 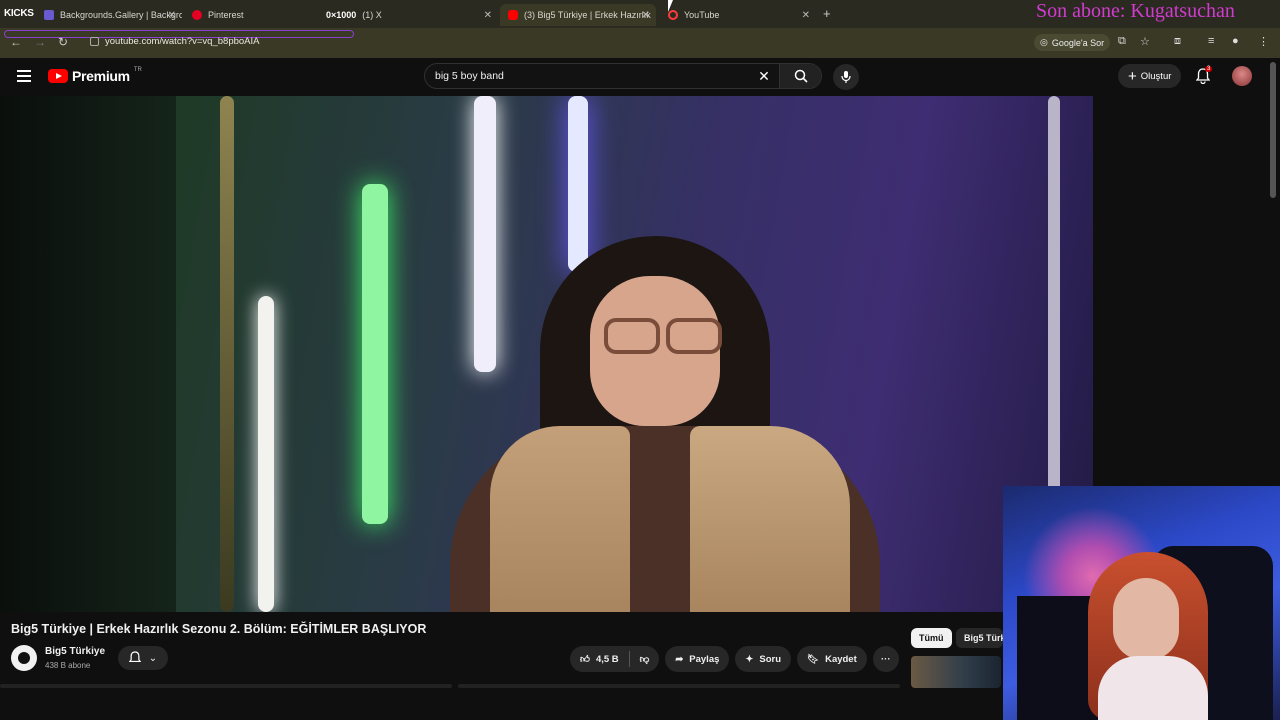 I want to click on bookmark-star-icon: ☆, so click(x=1145, y=41).